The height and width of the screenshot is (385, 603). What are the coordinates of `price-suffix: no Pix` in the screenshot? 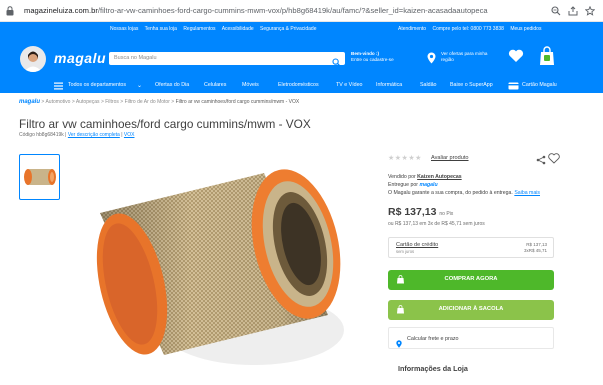 It's located at (446, 214).